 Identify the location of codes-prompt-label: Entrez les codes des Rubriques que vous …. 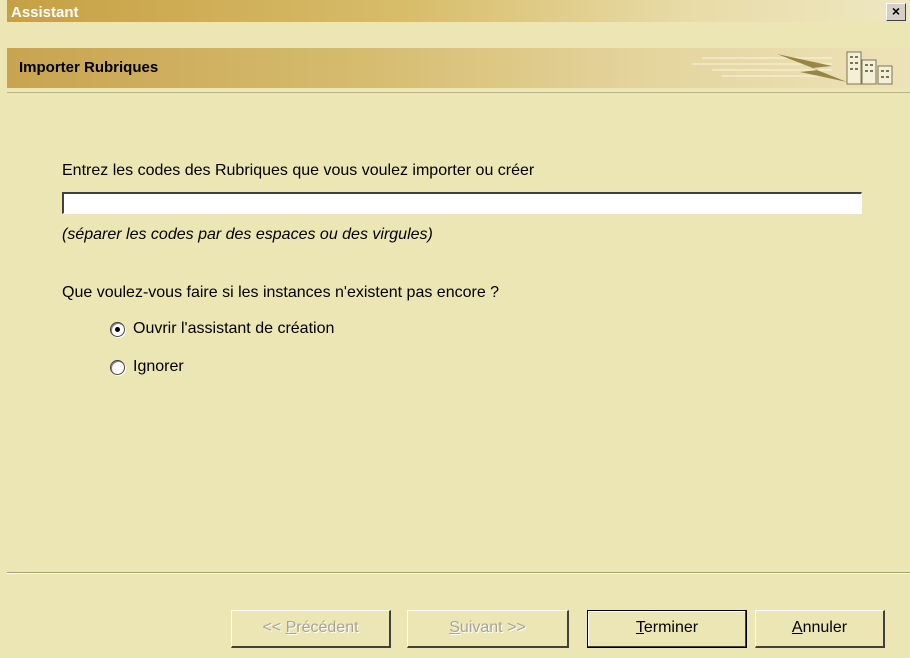
(298, 170).